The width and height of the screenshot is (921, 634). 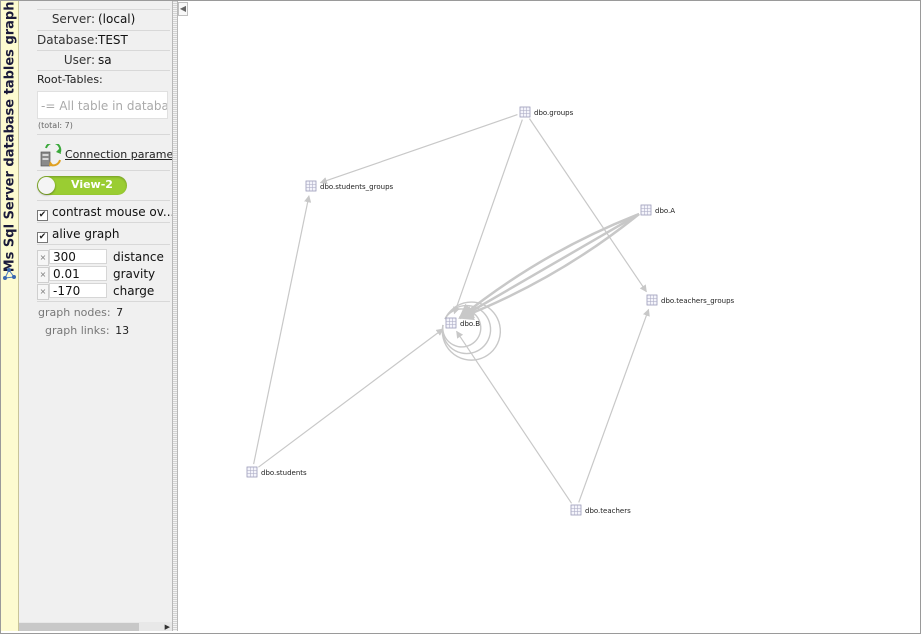 What do you see at coordinates (74, 312) in the screenshot?
I see `graph-nodes-label: graph nodes:` at bounding box center [74, 312].